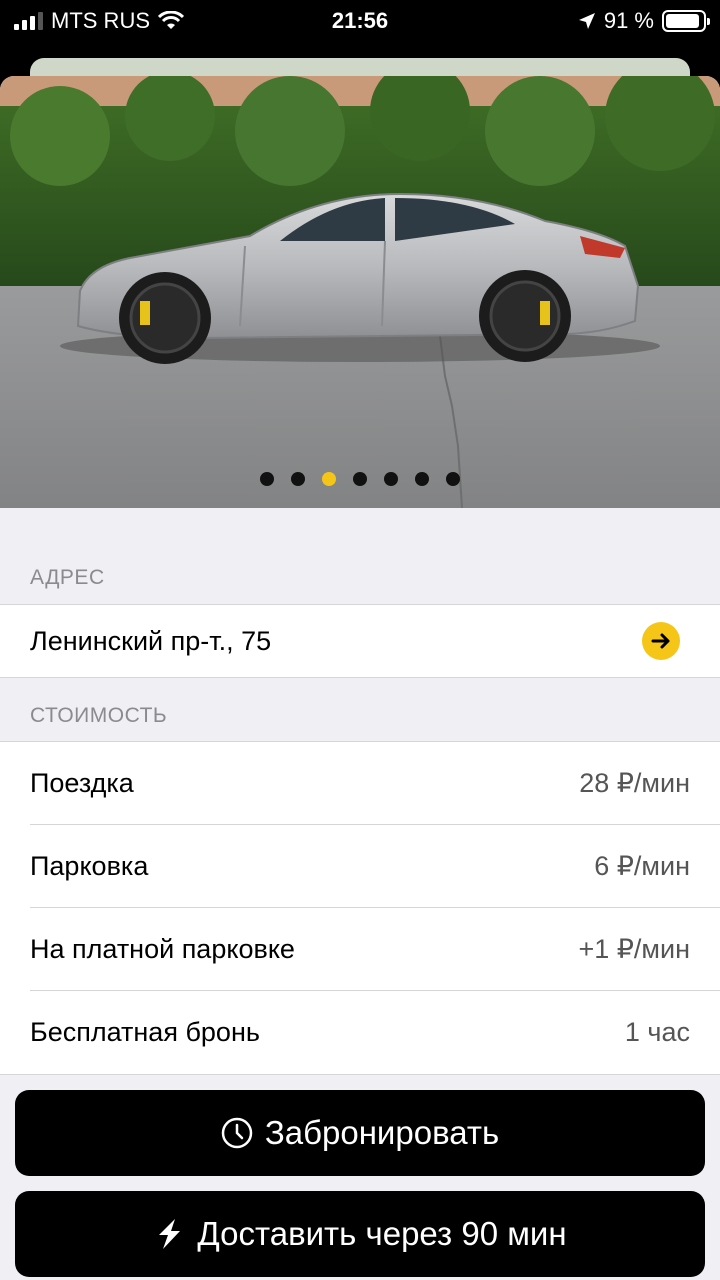 The image size is (720, 1280). I want to click on status-right-group: 91 %, so click(644, 21).